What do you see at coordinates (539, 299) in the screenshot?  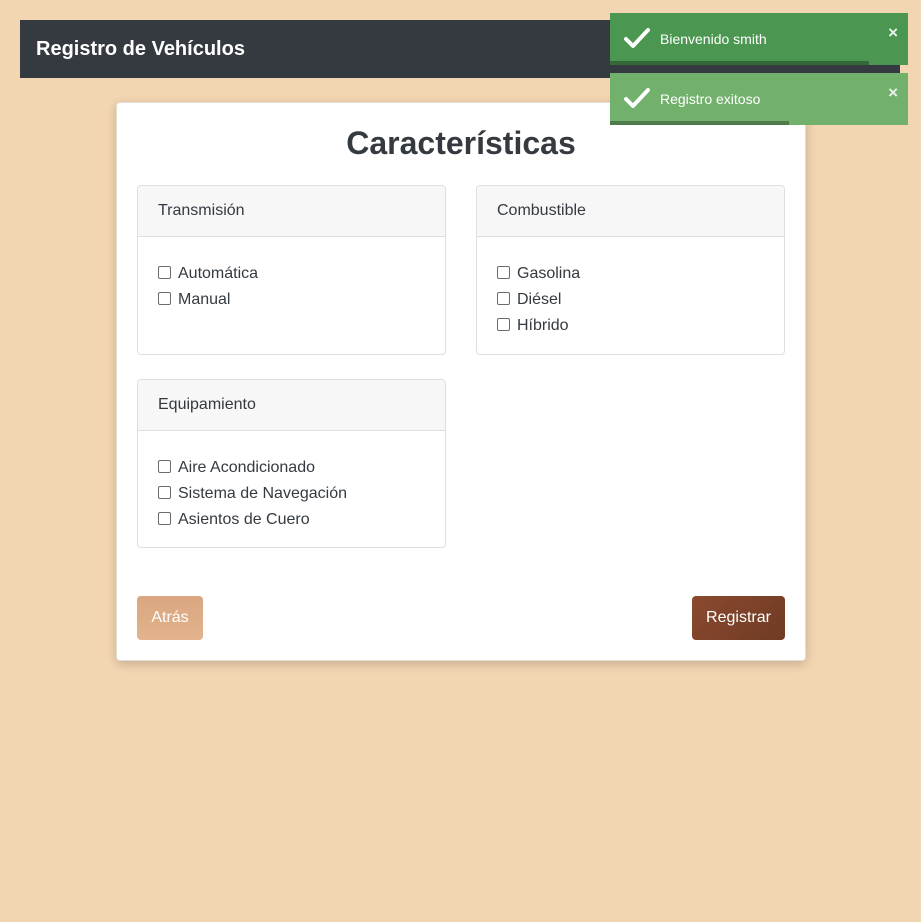 I see `option-label: Diésel` at bounding box center [539, 299].